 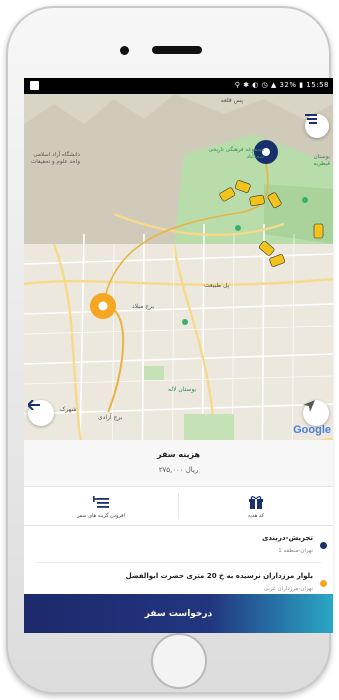 I want to click on add-trip-options-label: افزودن گزینه های سفر, so click(x=101, y=516).